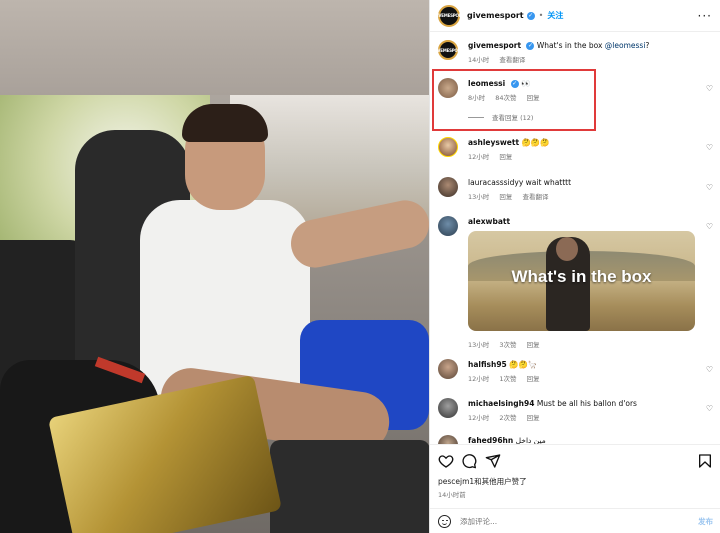 Image resolution: width=720 pixels, height=533 pixels. I want to click on action-bar, so click(575, 458).